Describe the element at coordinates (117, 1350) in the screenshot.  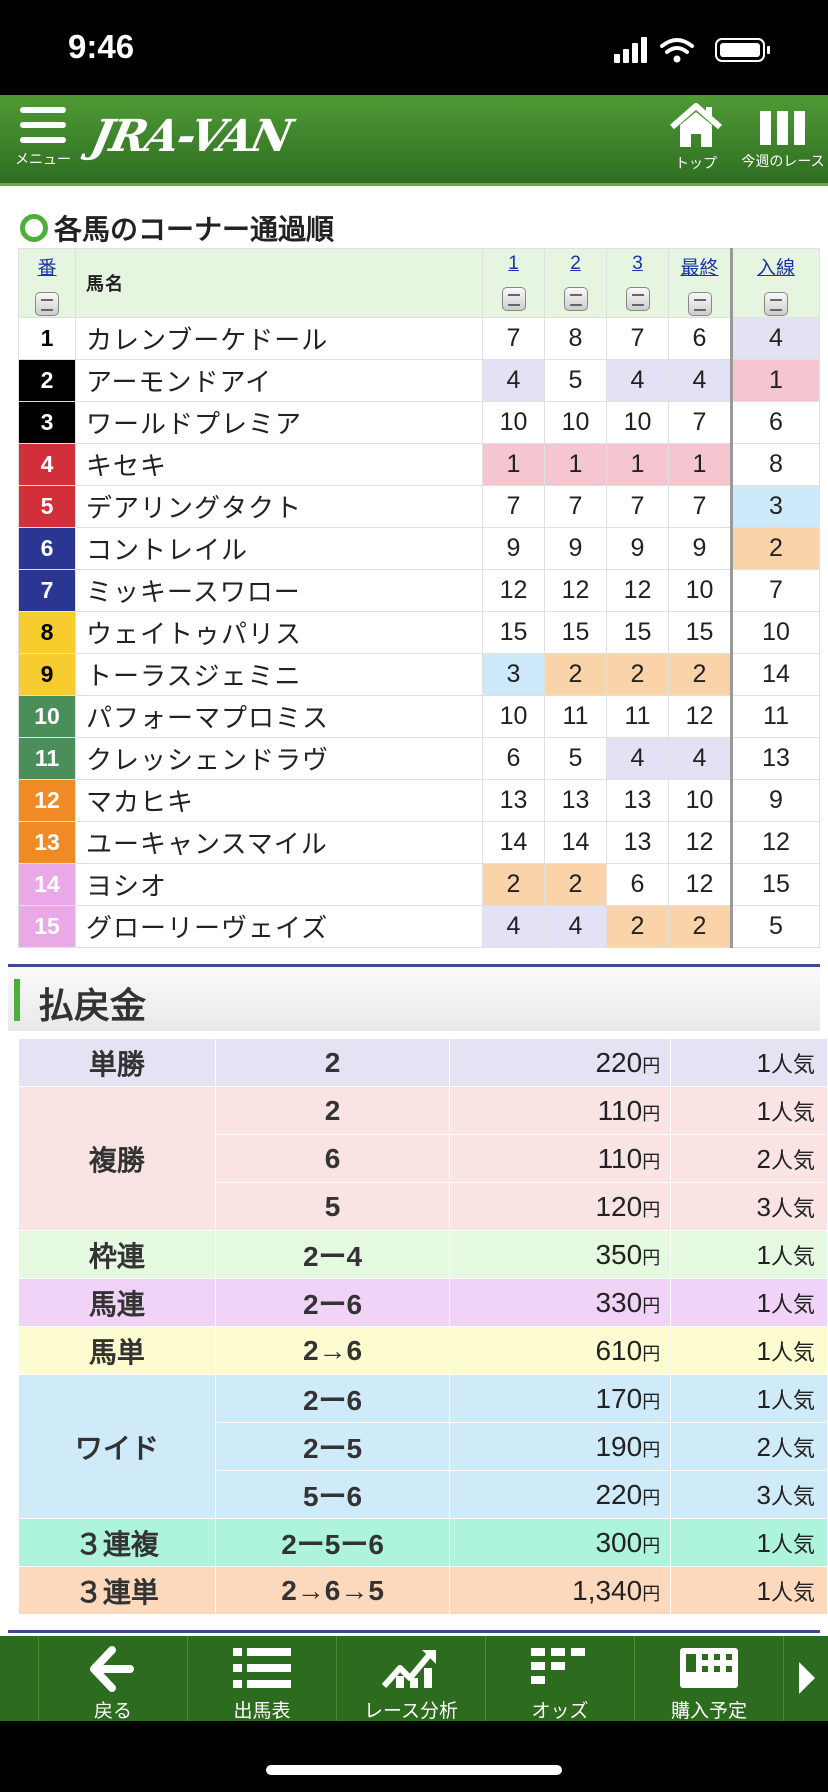
I see `bet-type: 馬単` at that location.